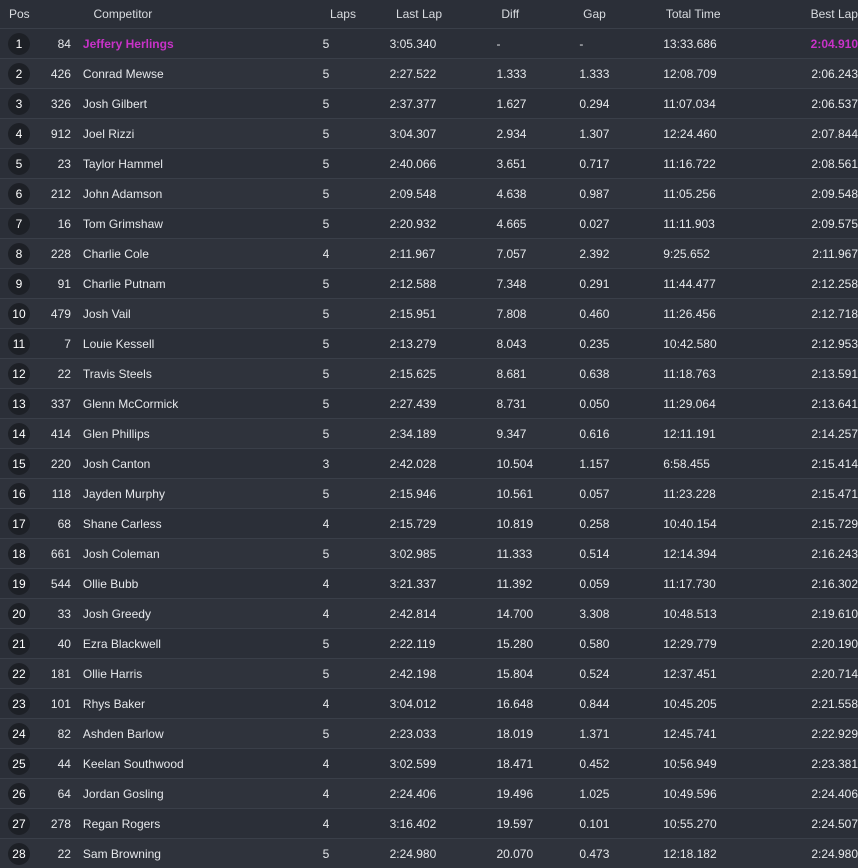 The height and width of the screenshot is (868, 858). What do you see at coordinates (725, 674) in the screenshot?
I see `total-time-cell: 12:37.451` at bounding box center [725, 674].